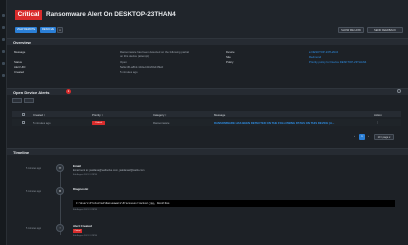 The height and width of the screenshot is (245, 408). What do you see at coordinates (60, 191) in the screenshot?
I see `diagnostic-icon: ⚙` at bounding box center [60, 191].